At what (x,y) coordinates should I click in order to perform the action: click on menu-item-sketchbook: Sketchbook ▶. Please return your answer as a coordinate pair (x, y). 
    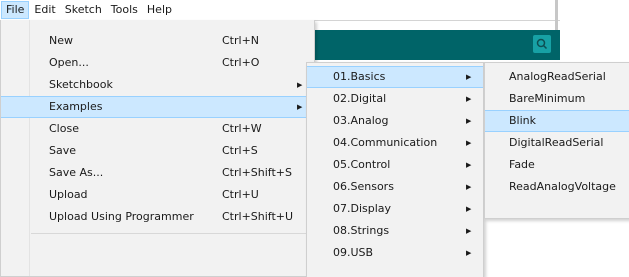
    Looking at the image, I should click on (157, 85).